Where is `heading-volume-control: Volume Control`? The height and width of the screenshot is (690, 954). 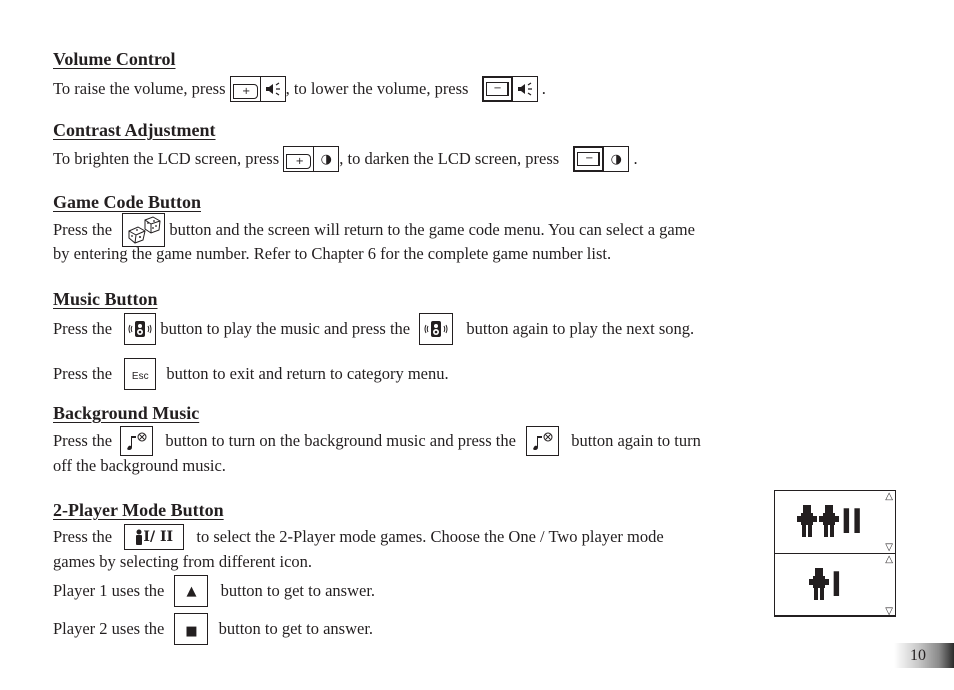
heading-volume-control: Volume Control is located at coordinates (114, 59).